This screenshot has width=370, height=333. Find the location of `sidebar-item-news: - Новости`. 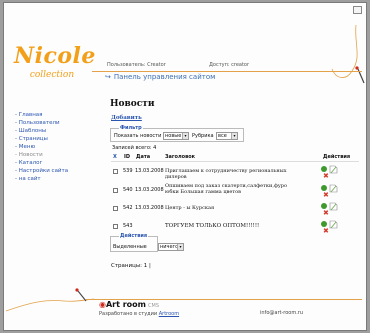

sidebar-item-news: - Новости is located at coordinates (41, 155).